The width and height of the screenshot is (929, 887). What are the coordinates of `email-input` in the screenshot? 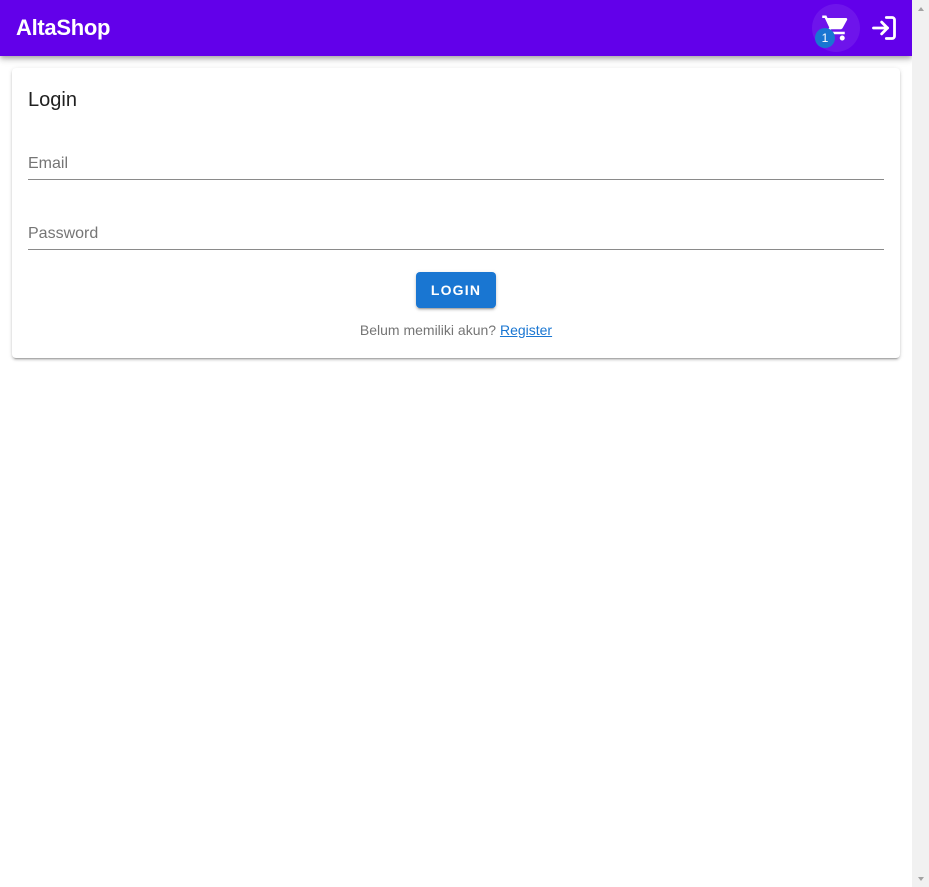 It's located at (456, 159).